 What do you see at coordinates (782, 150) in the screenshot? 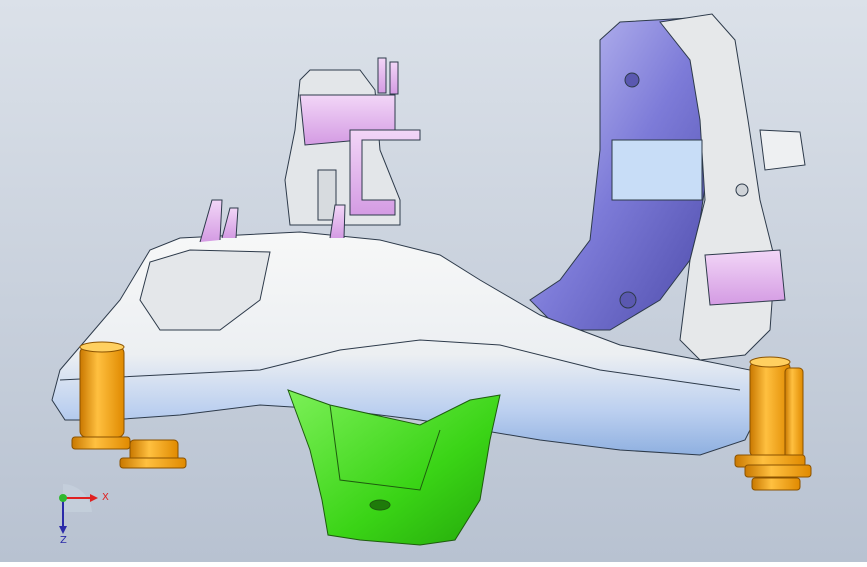
I see `tie-rod-arm` at bounding box center [782, 150].